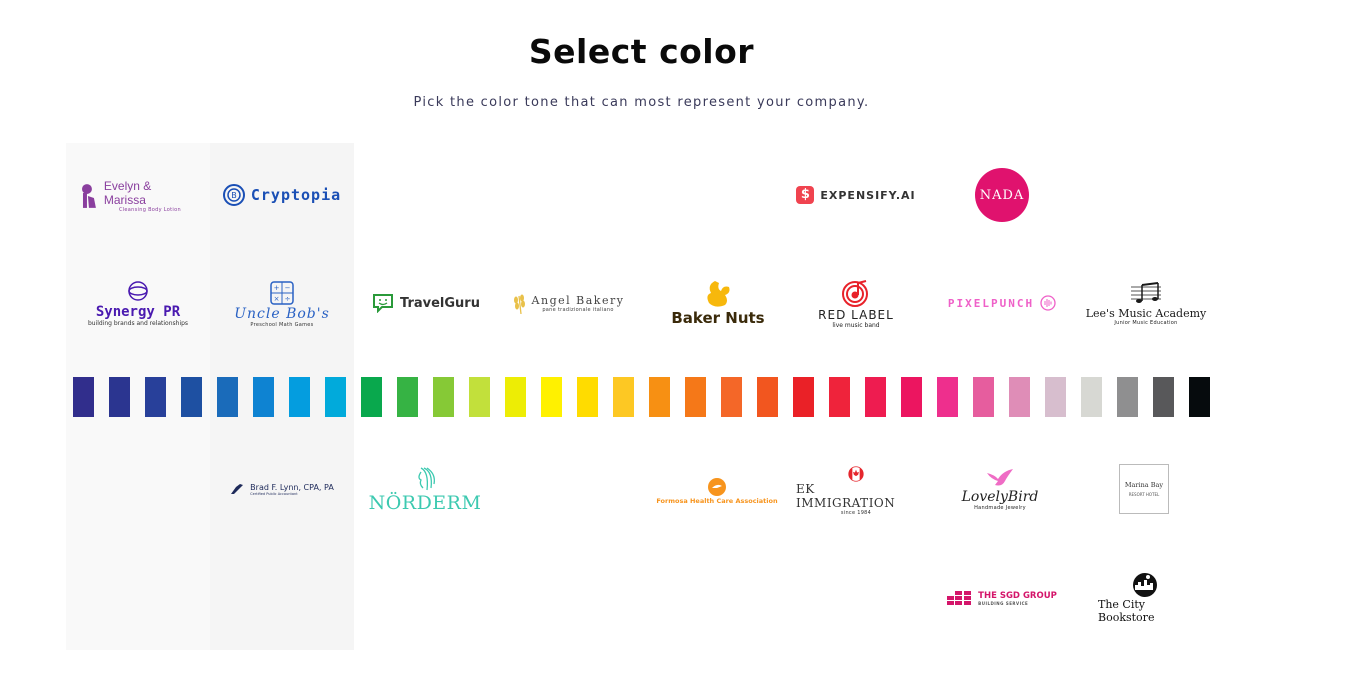  I want to click on color-swatch-lime-green, so click(443, 397).